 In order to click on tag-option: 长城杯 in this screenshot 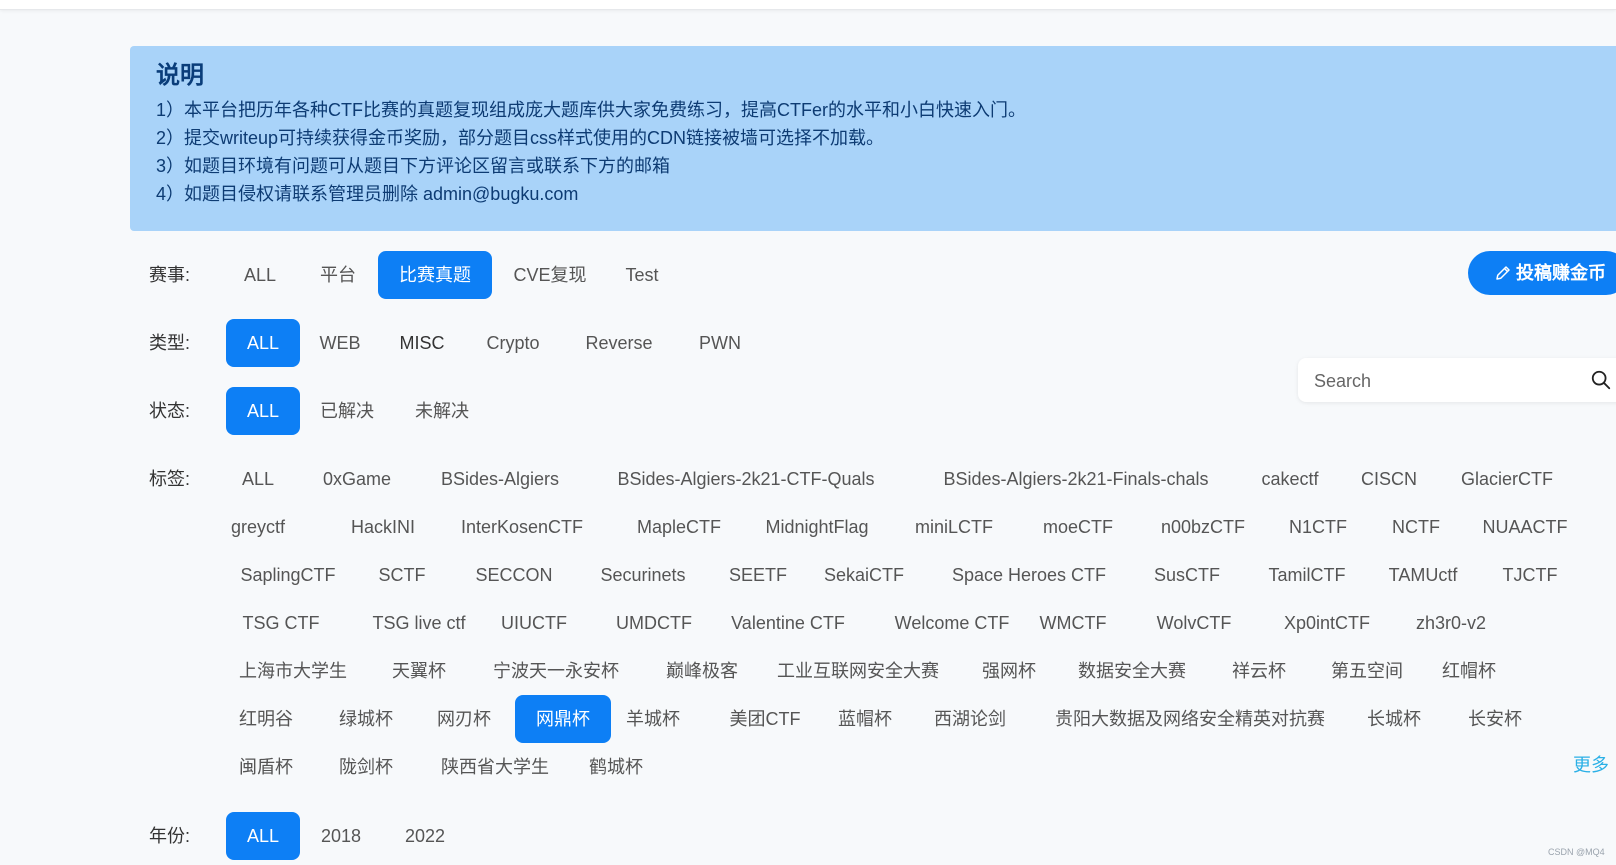, I will do `click(1394, 719)`.